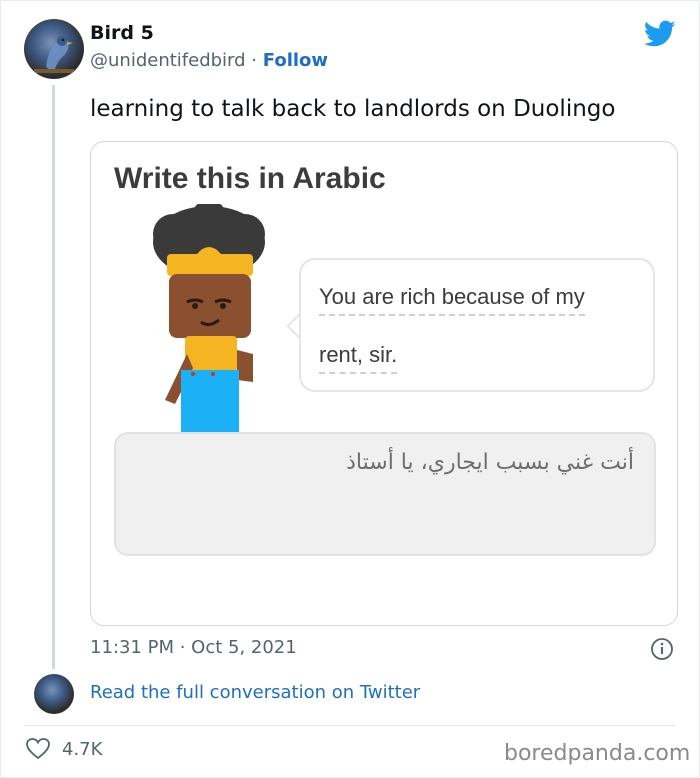 Image resolution: width=700 pixels, height=778 pixels. What do you see at coordinates (53, 377) in the screenshot?
I see `thread-line` at bounding box center [53, 377].